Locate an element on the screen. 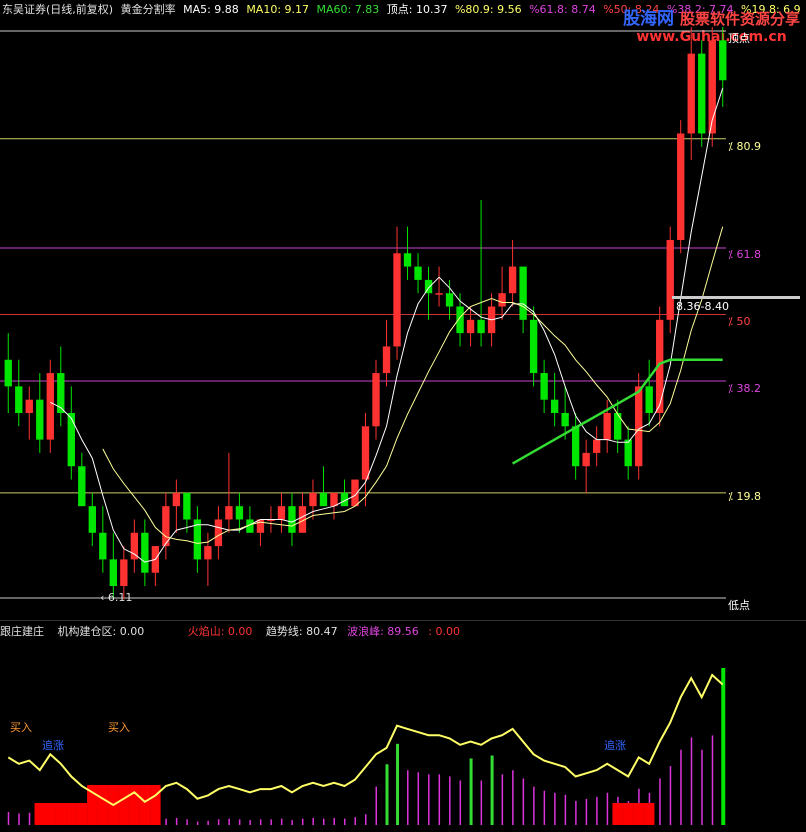 The image size is (806, 832). level-value-382: 38.2 is located at coordinates (748, 388).